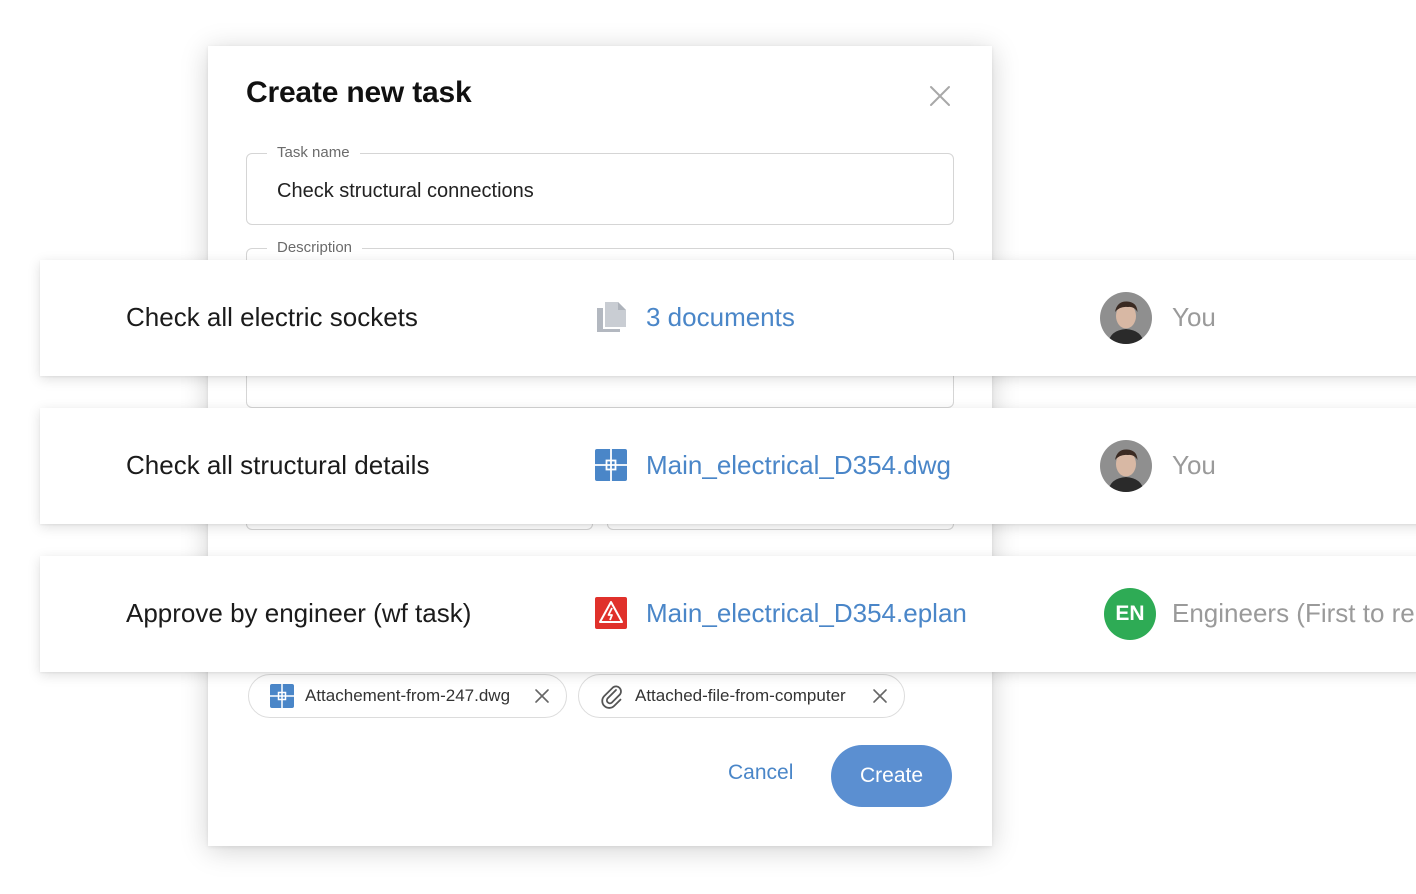  I want to click on group-avatar: EN, so click(1130, 614).